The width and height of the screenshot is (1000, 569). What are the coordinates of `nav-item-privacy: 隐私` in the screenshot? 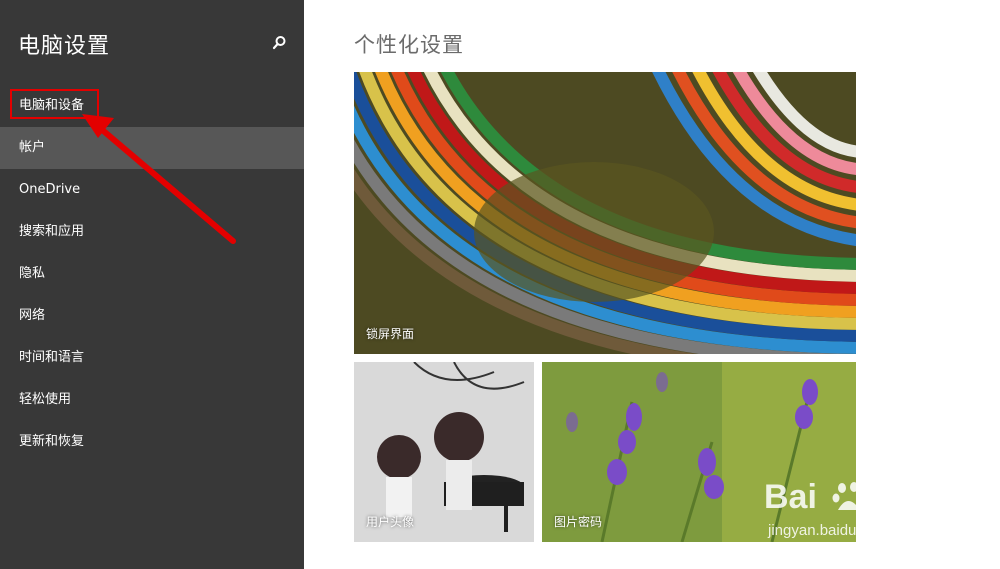 It's located at (152, 274).